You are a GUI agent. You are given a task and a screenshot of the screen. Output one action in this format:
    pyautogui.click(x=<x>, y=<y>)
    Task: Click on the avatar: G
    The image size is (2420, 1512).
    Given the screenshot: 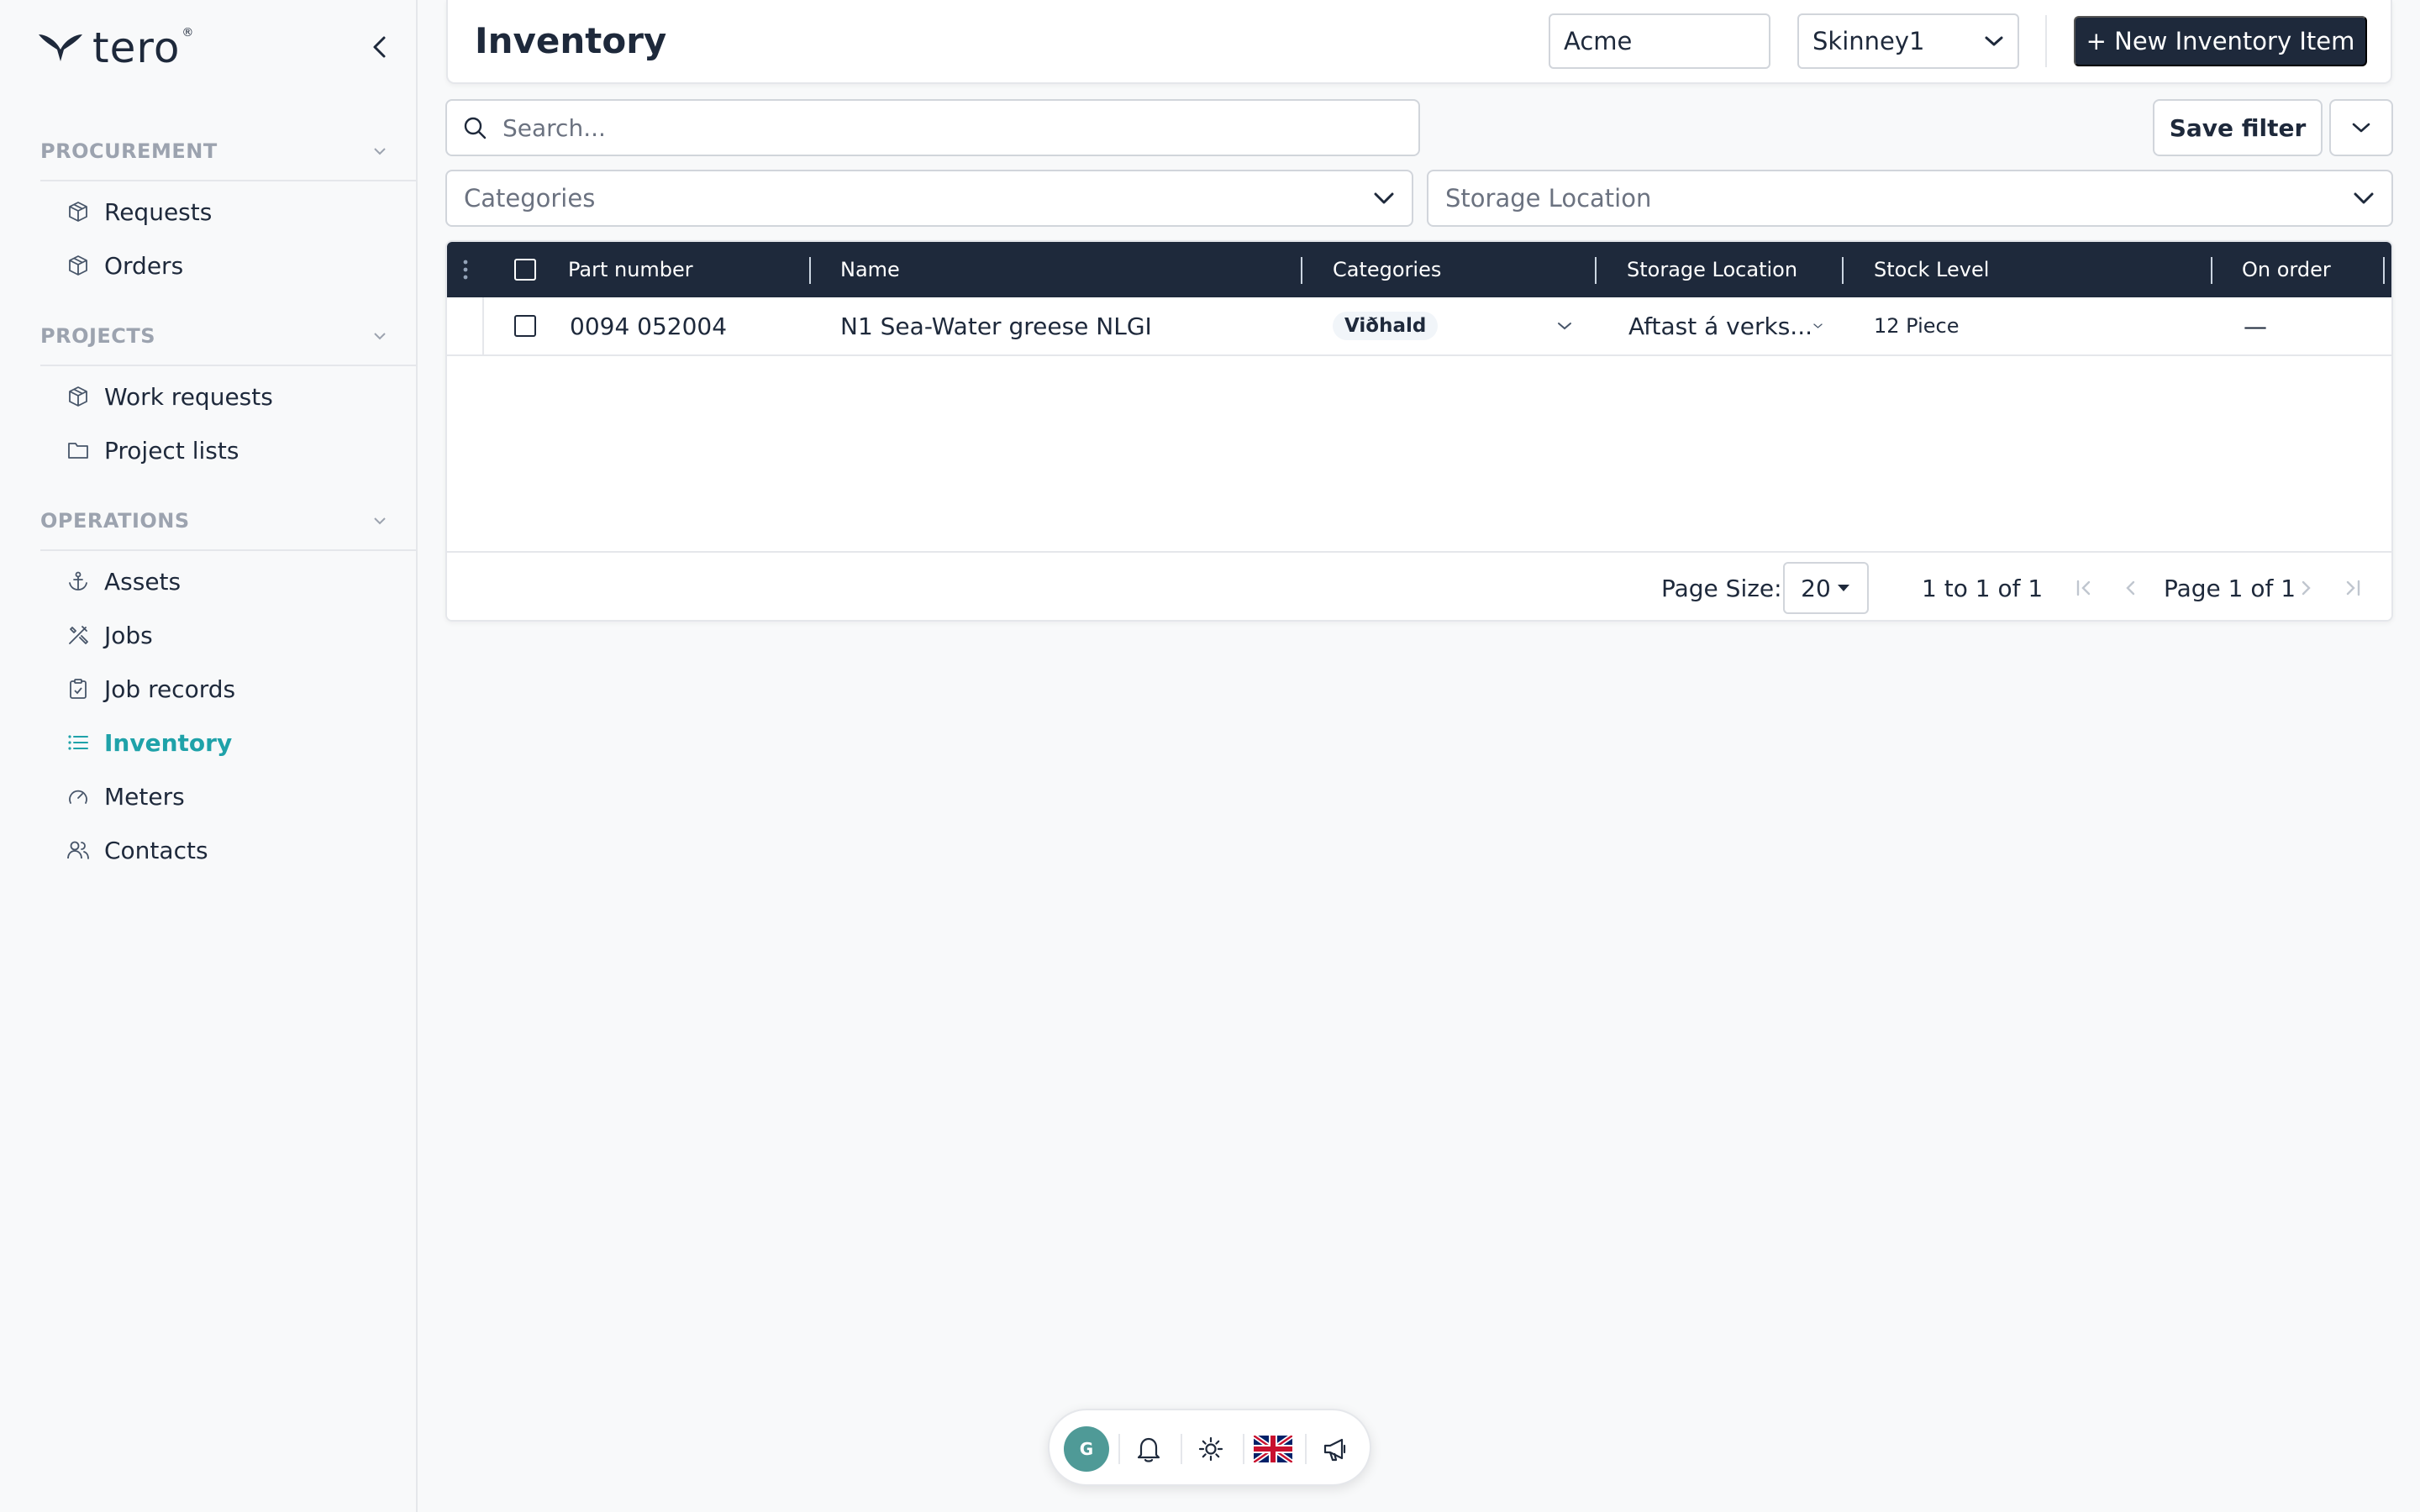 What is the action you would take?
    pyautogui.click(x=1086, y=1449)
    